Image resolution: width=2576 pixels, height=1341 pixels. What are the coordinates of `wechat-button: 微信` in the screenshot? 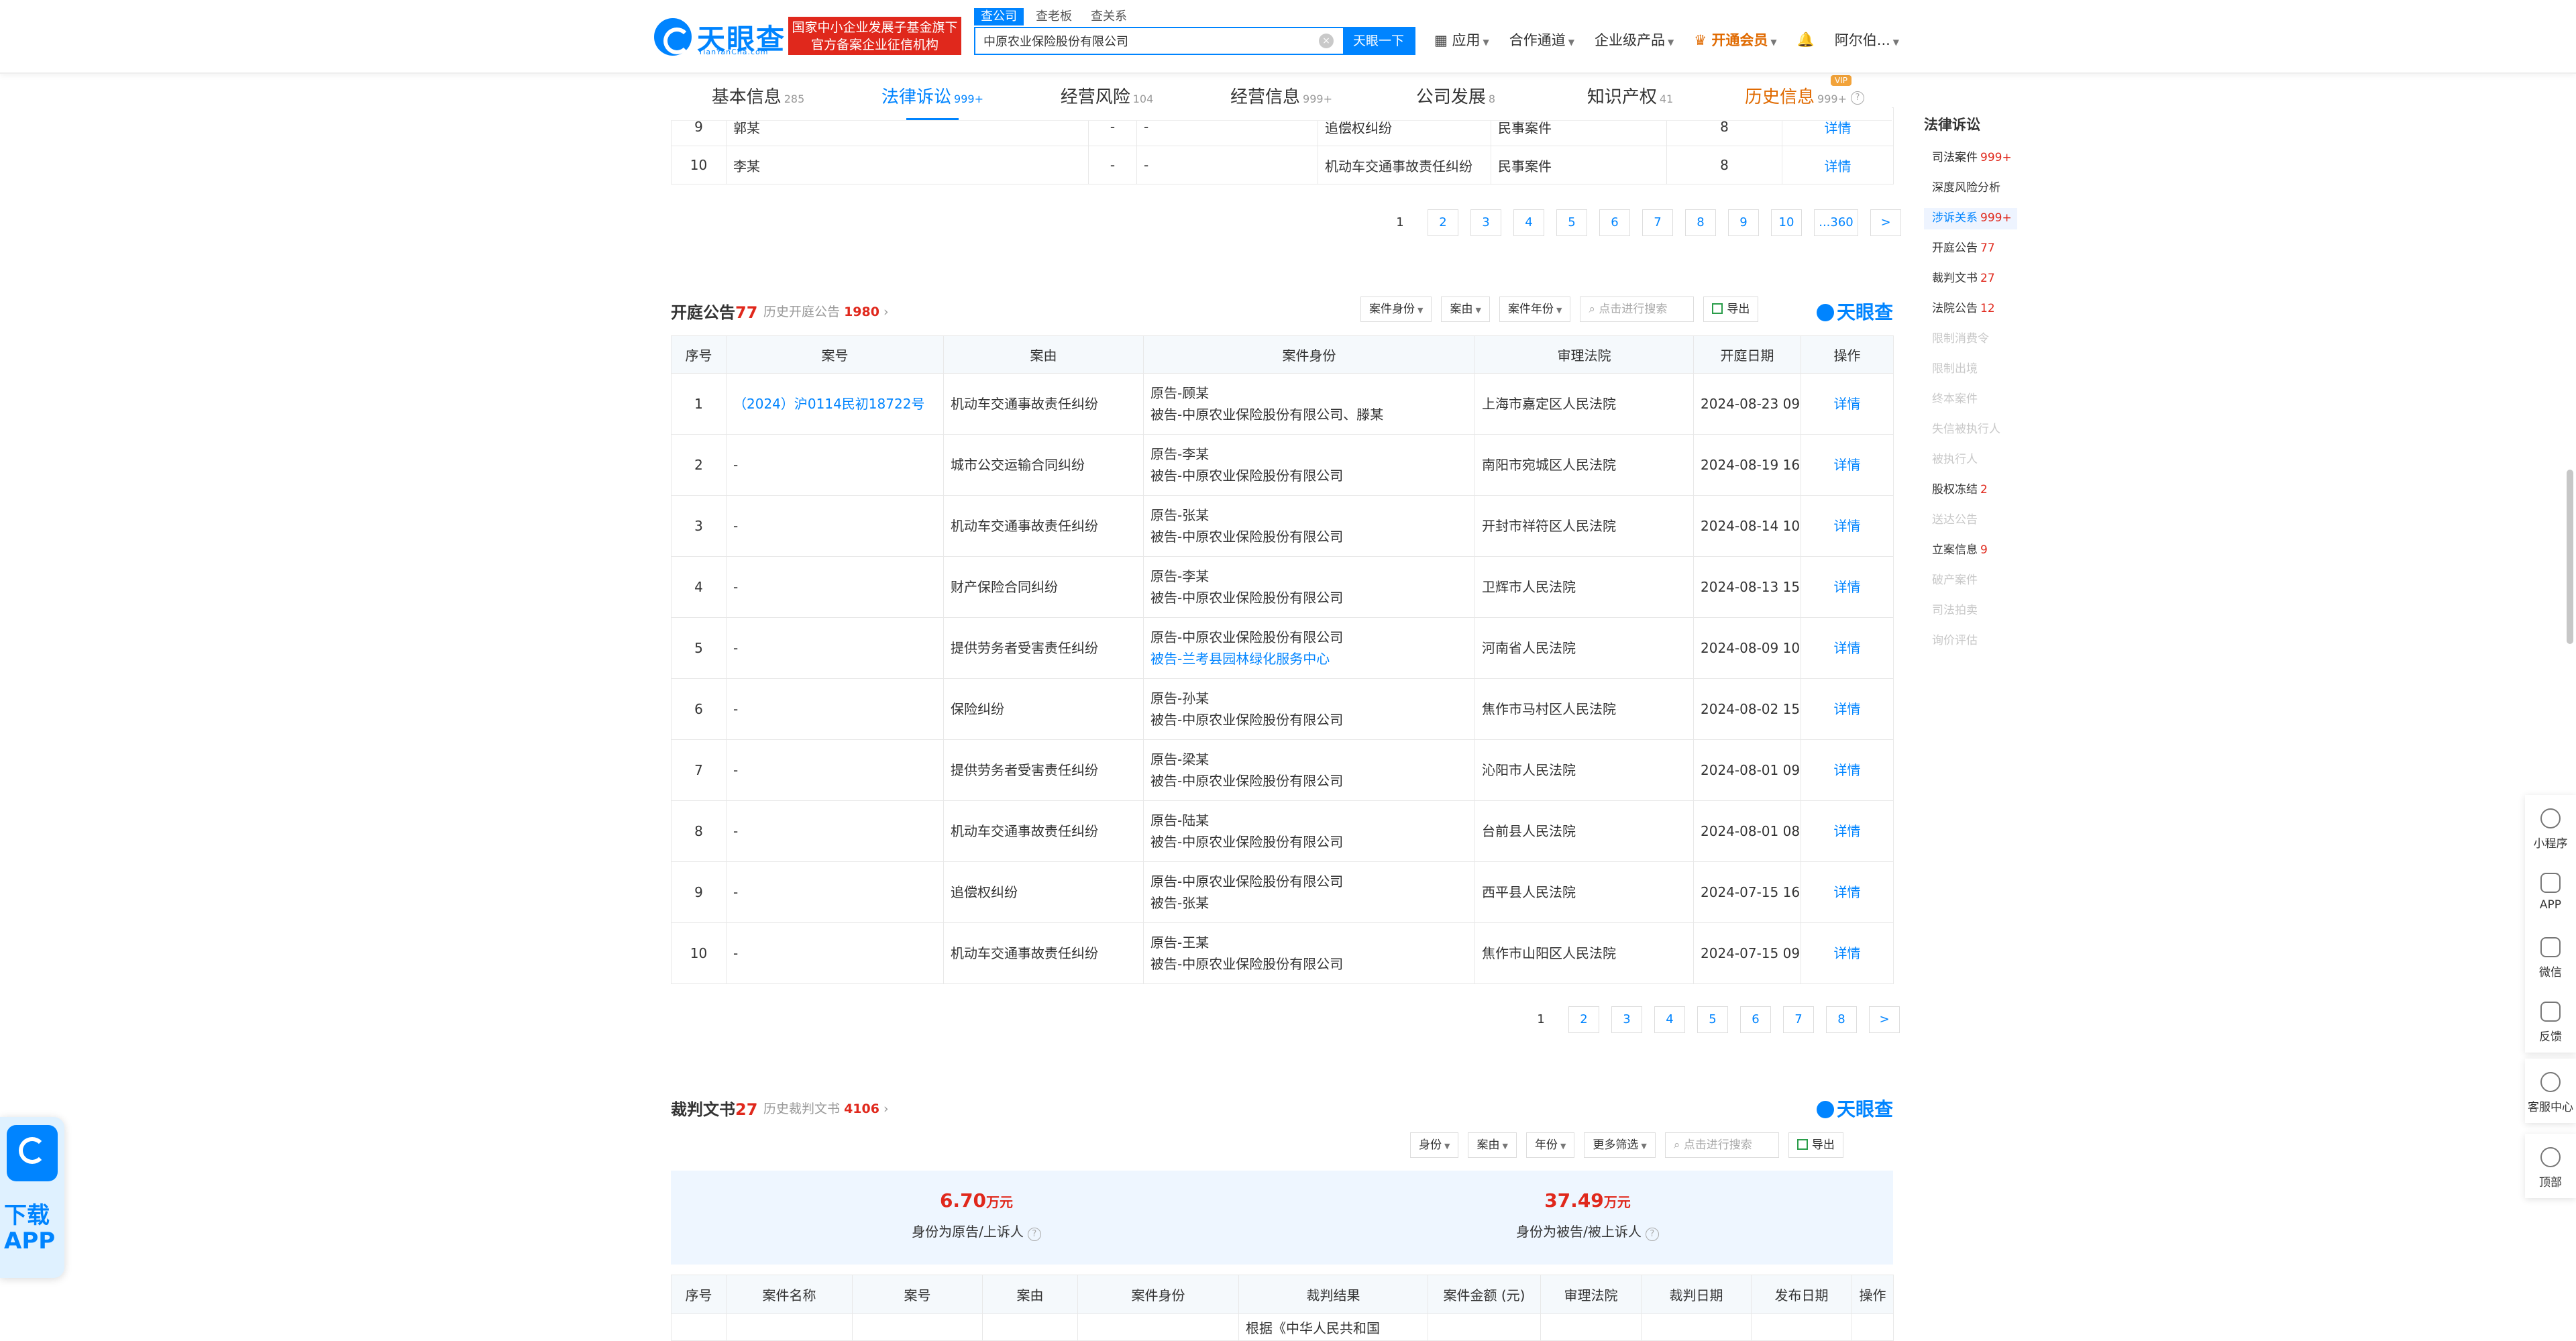 It's located at (2550, 956).